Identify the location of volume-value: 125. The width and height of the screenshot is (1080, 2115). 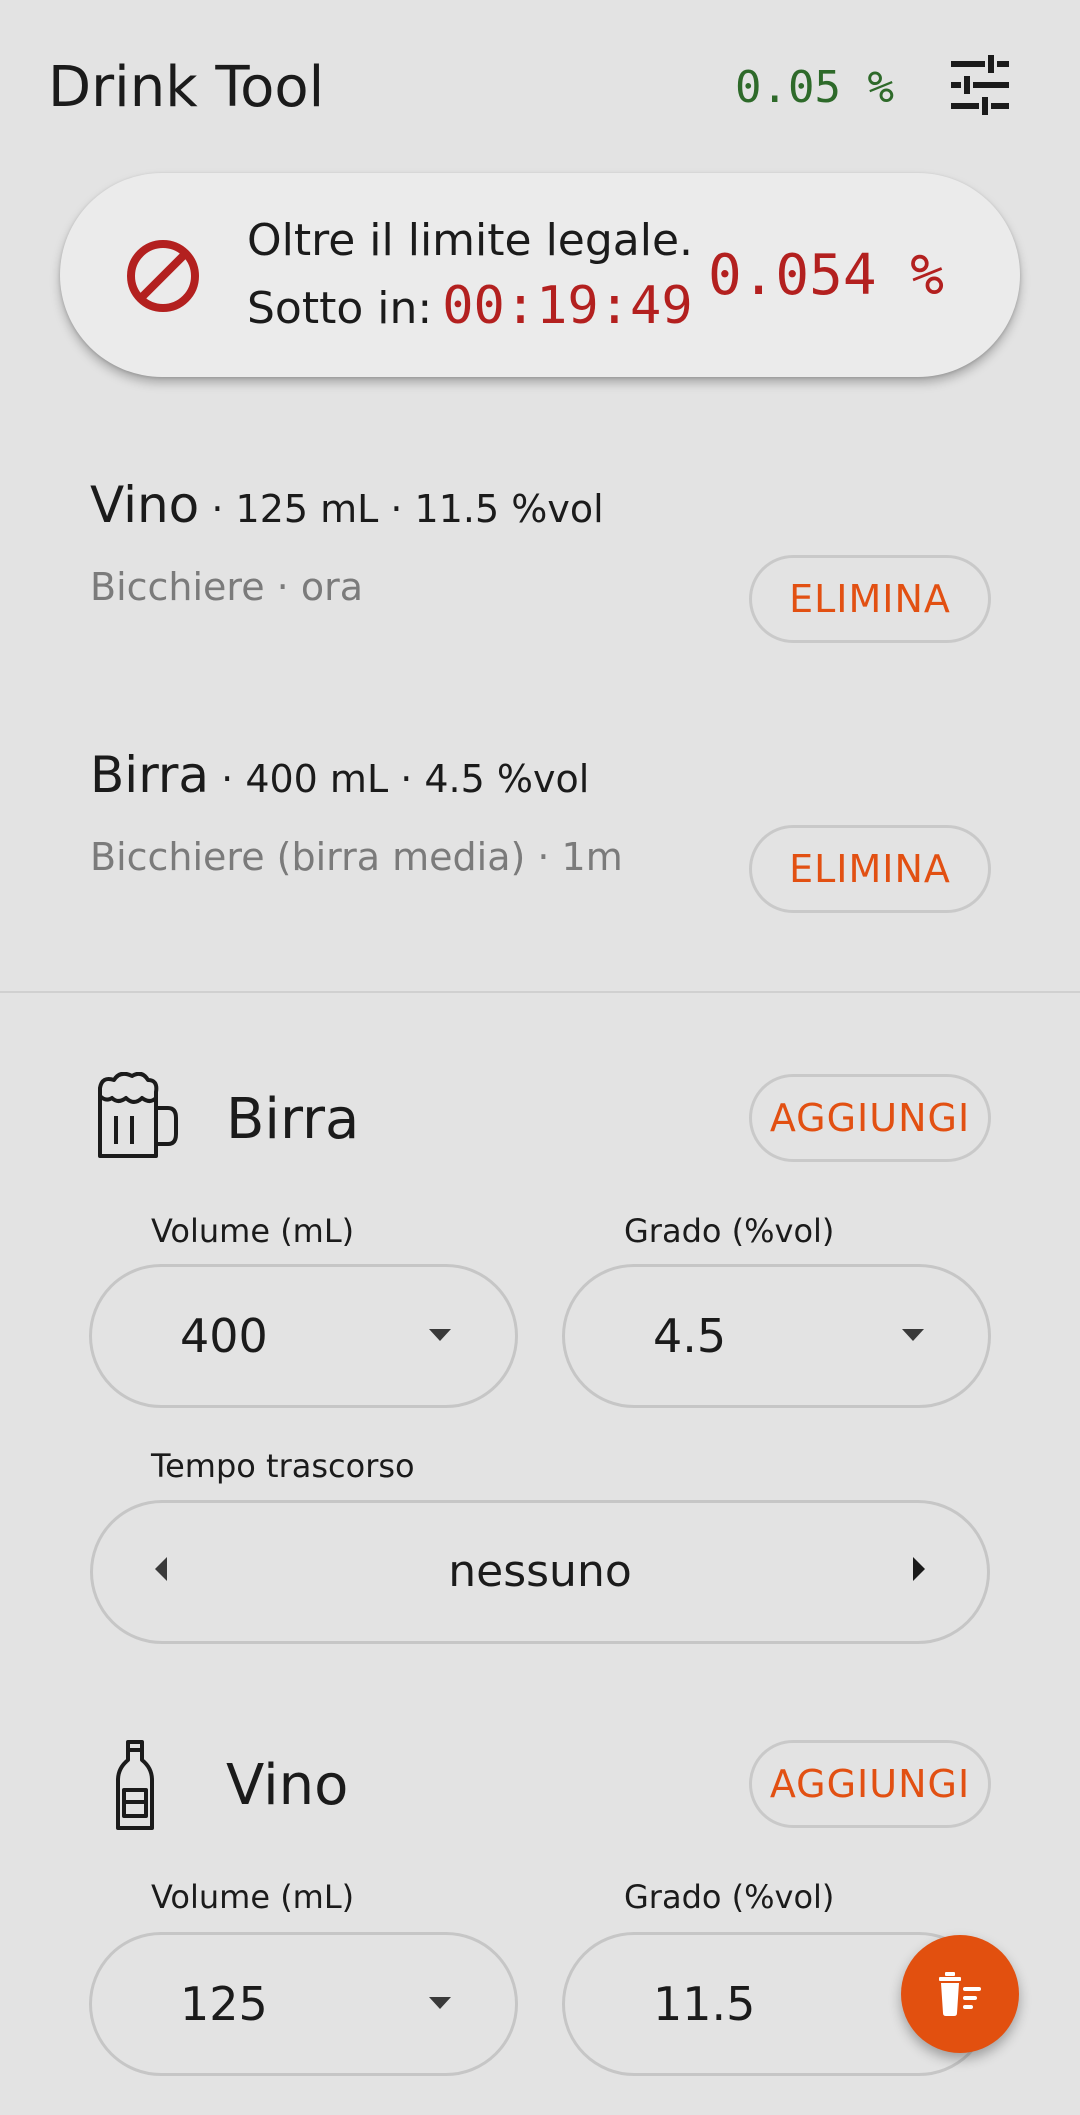
(224, 2004).